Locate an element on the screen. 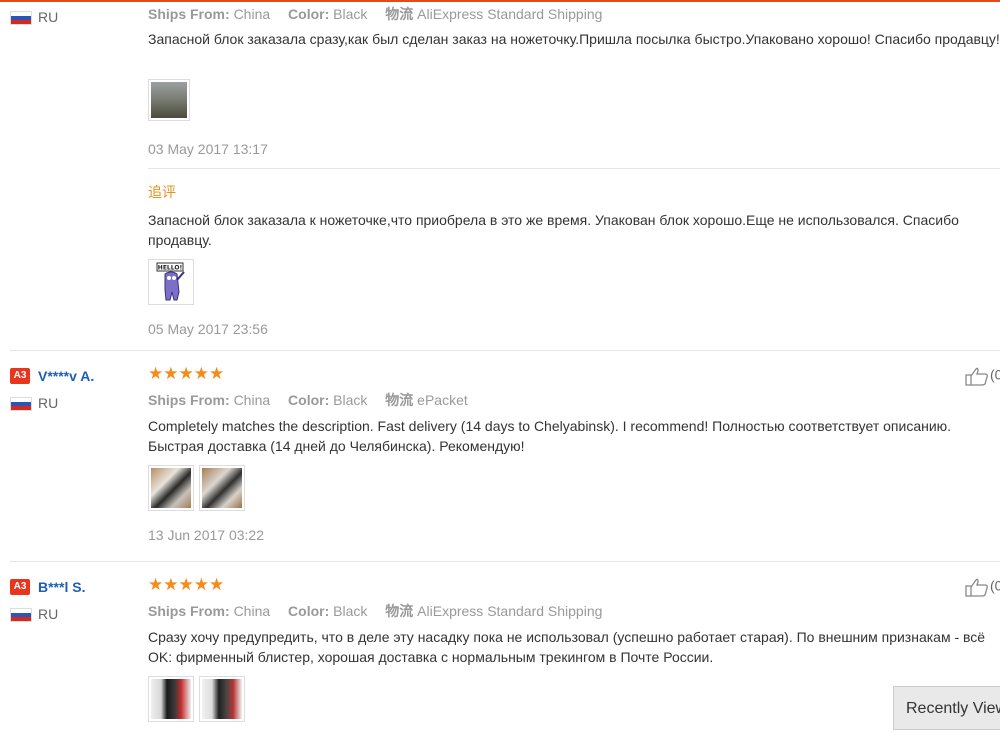 The image size is (1000, 732). reviewer-info: A3 V****v A. is located at coordinates (75, 376).